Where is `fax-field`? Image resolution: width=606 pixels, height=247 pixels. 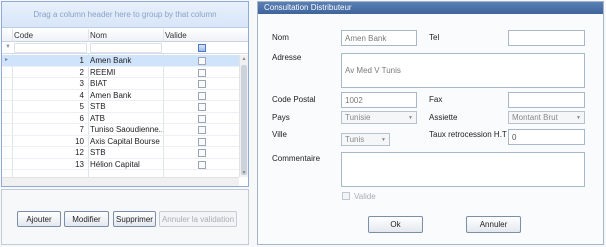 fax-field is located at coordinates (546, 100).